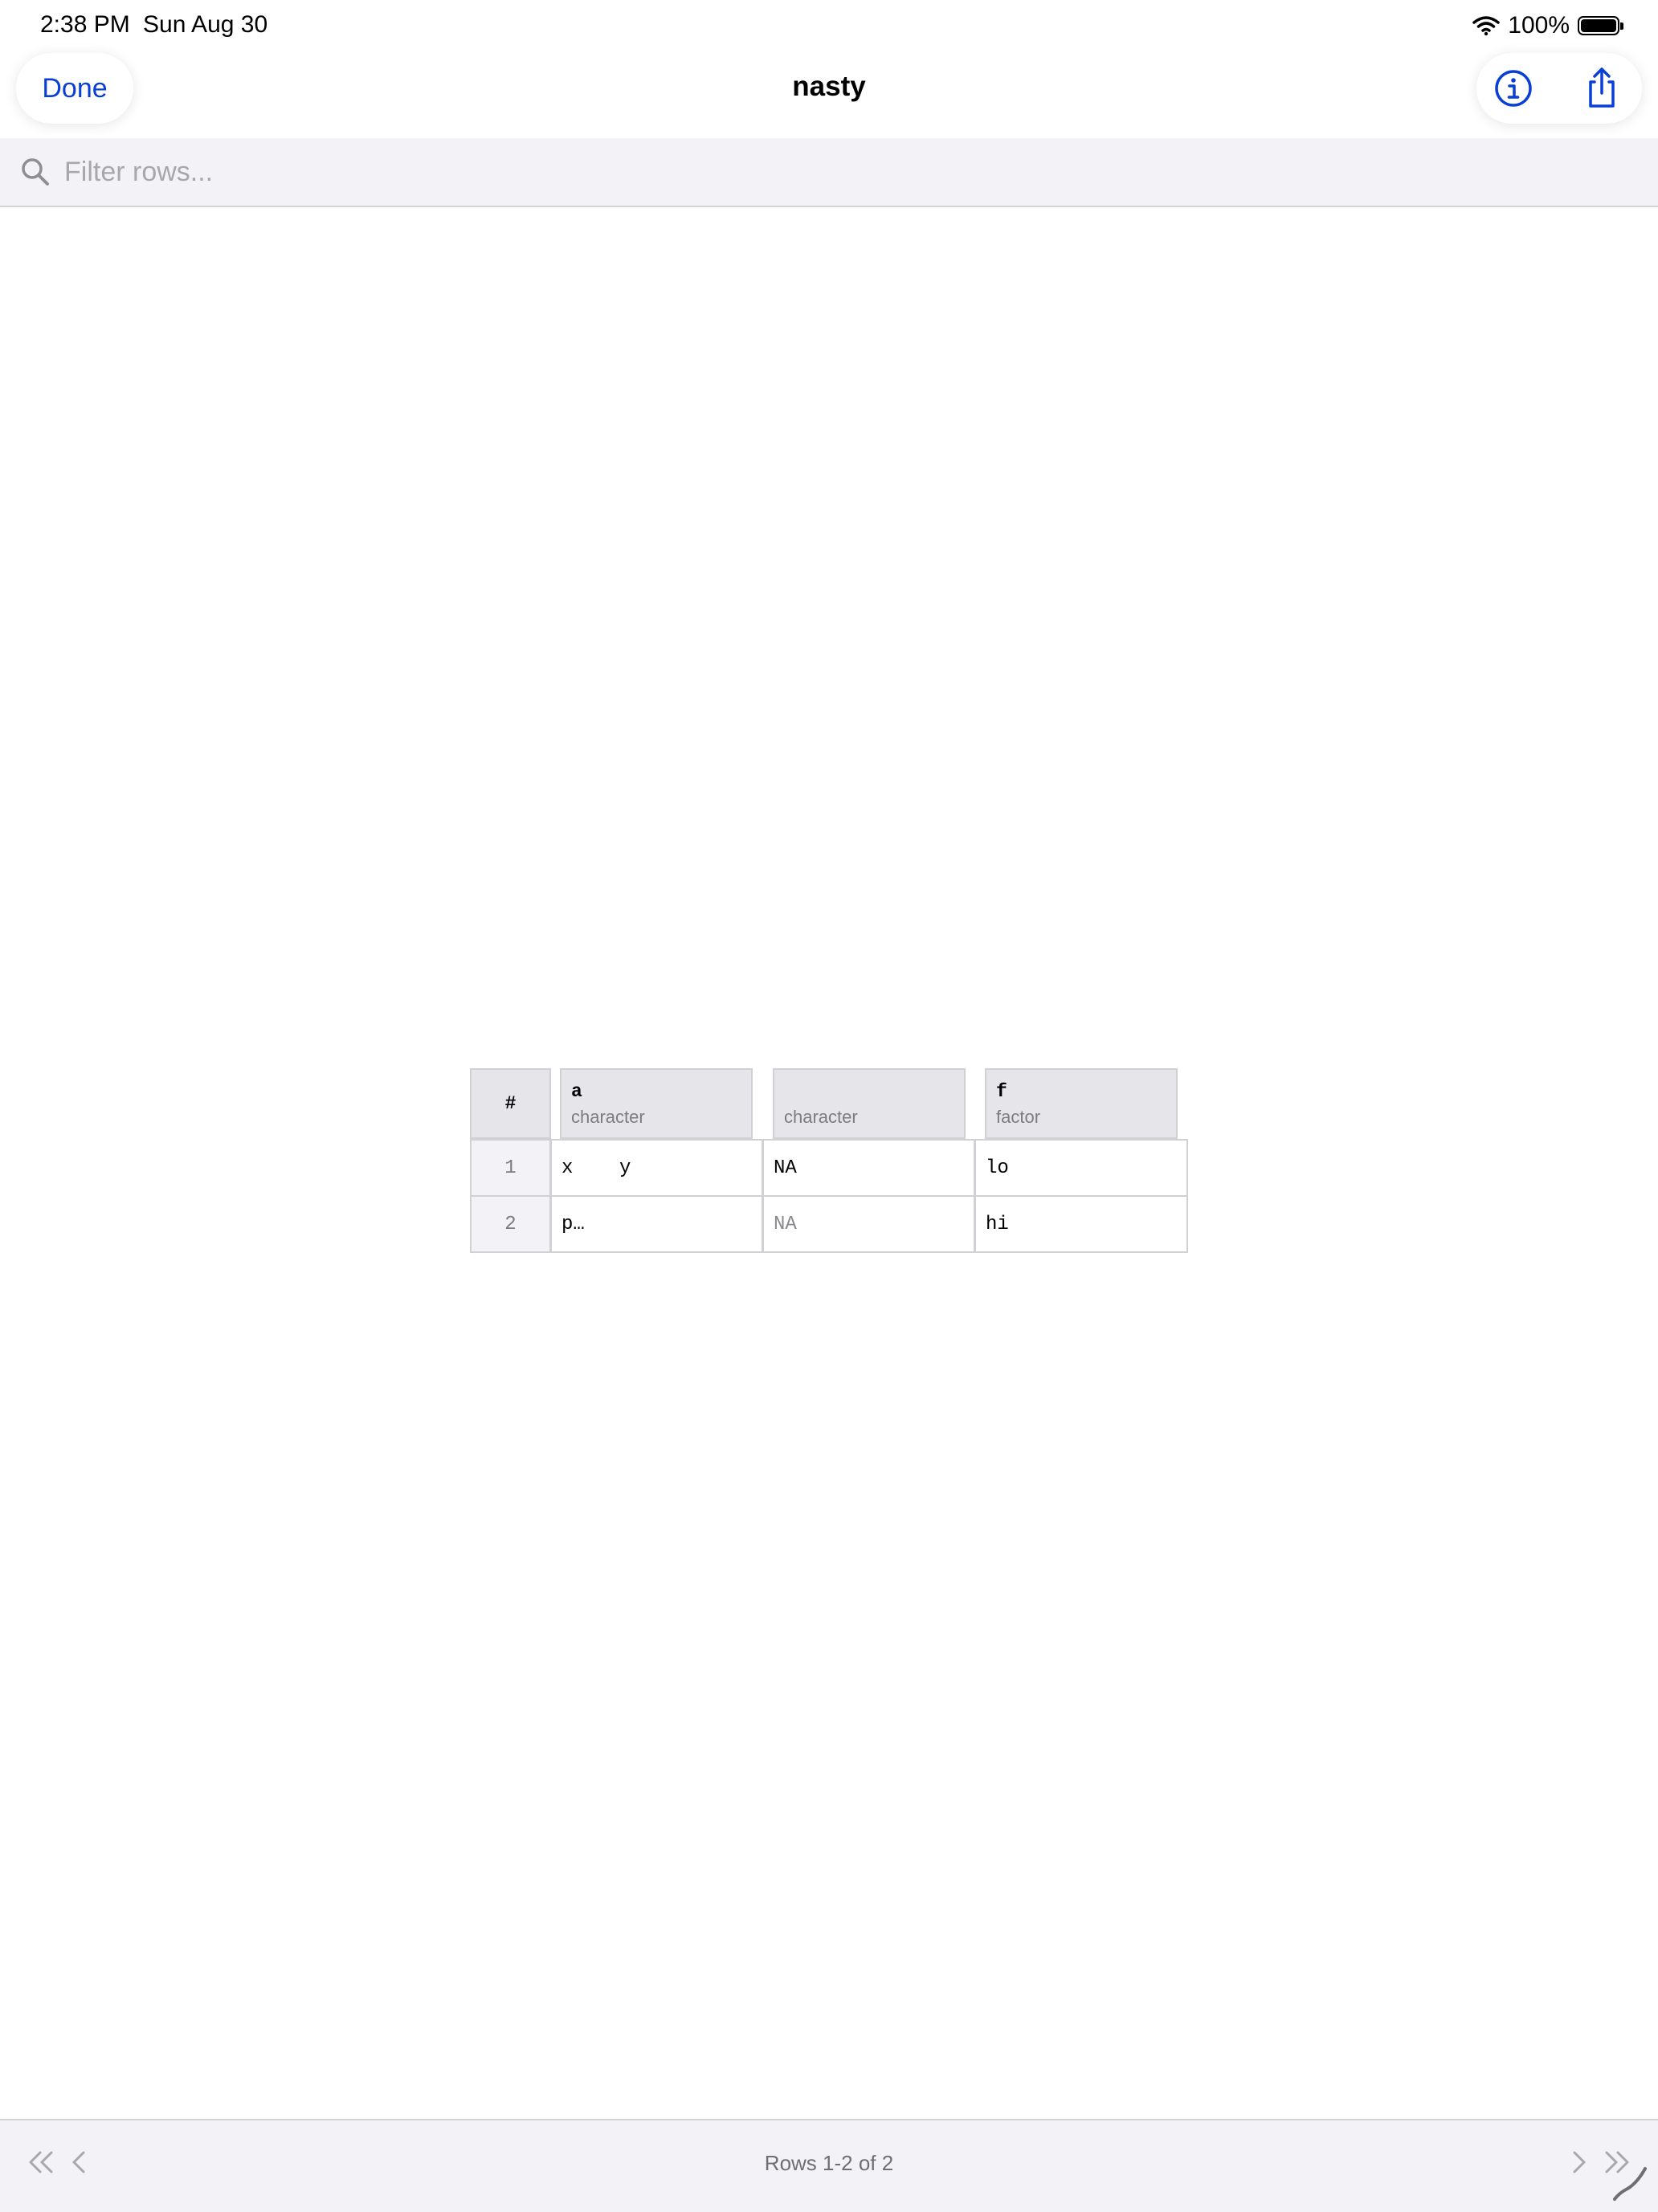  I want to click on nav-bar: Done nasty, so click(829, 94).